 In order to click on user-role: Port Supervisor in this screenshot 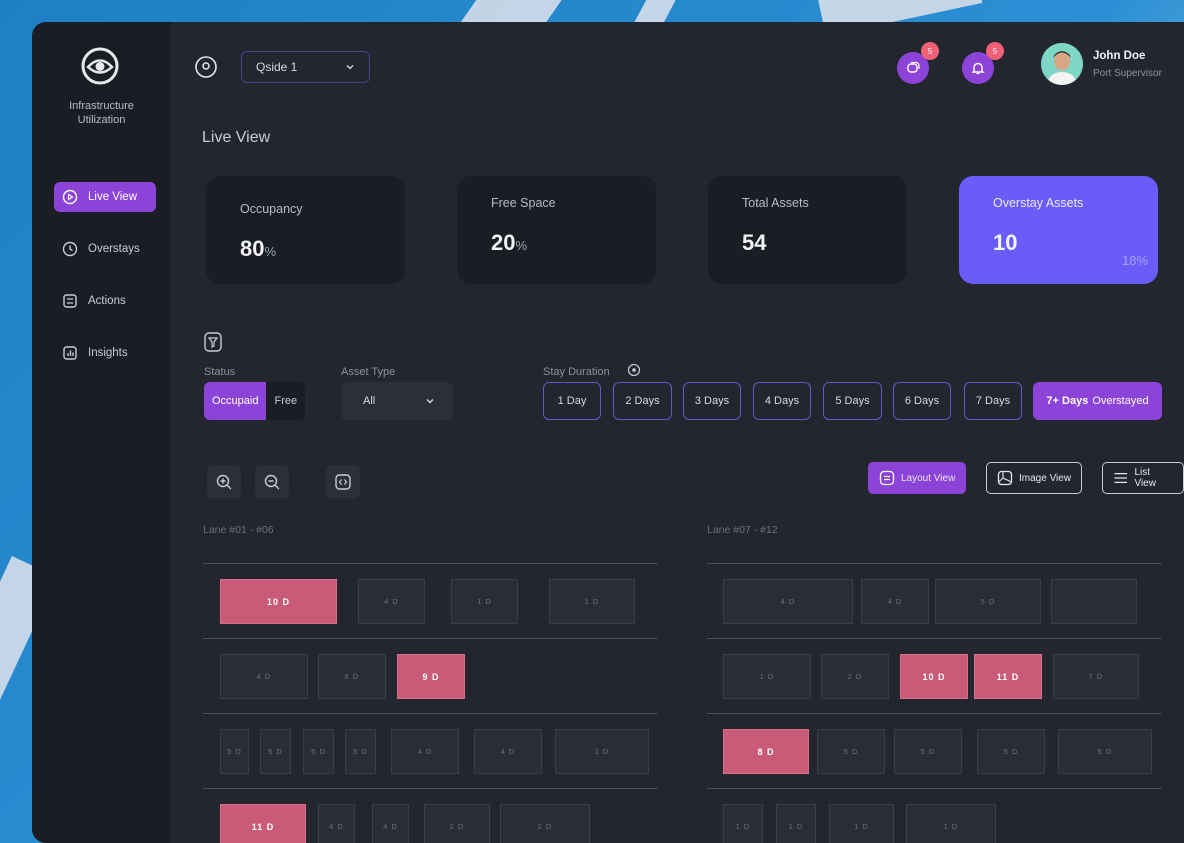, I will do `click(1127, 73)`.